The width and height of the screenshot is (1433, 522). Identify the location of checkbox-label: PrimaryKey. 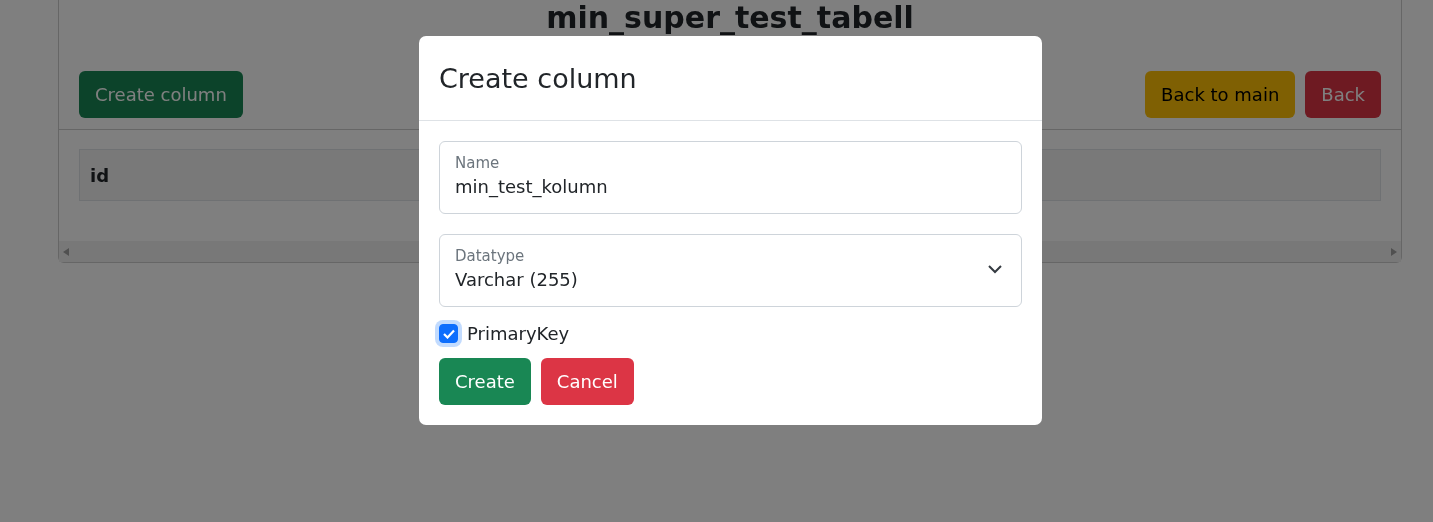
(518, 333).